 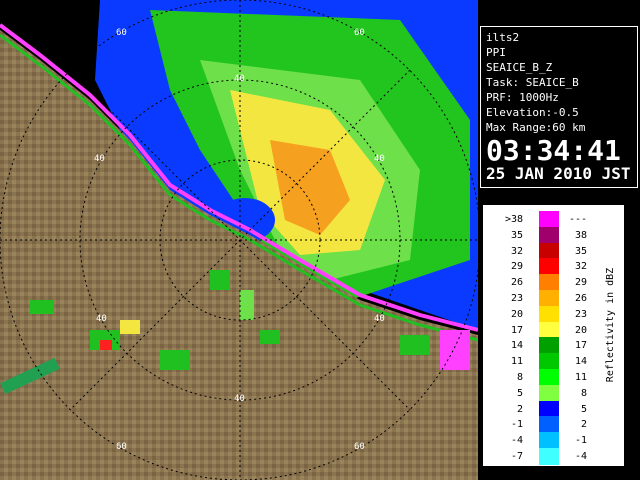 I want to click on legend-low-value: 2, so click(x=519, y=409).